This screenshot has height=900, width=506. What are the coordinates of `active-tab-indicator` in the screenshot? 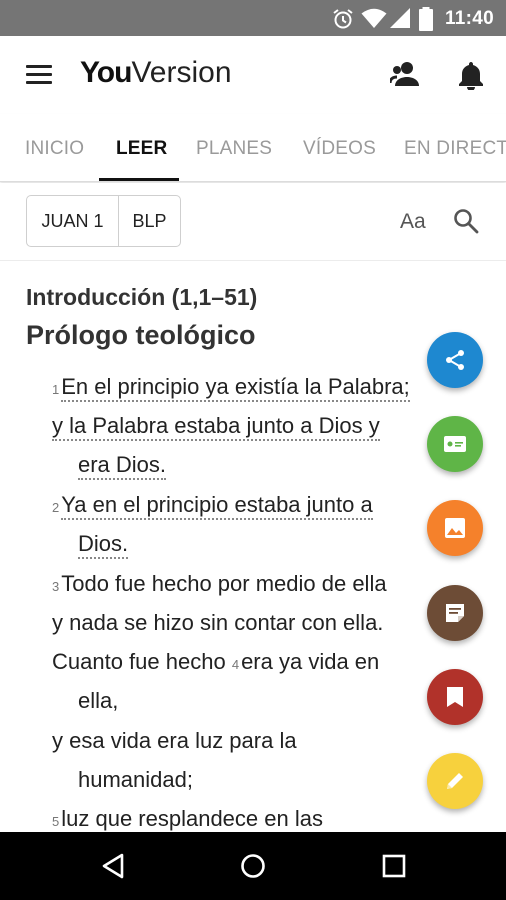 It's located at (139, 179).